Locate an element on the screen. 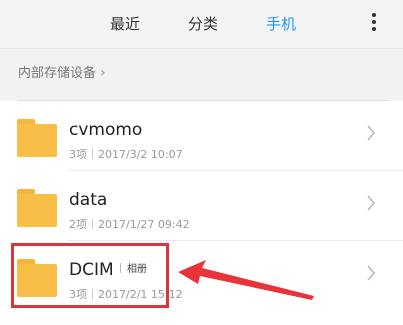  tab-category: 分类 is located at coordinates (203, 24).